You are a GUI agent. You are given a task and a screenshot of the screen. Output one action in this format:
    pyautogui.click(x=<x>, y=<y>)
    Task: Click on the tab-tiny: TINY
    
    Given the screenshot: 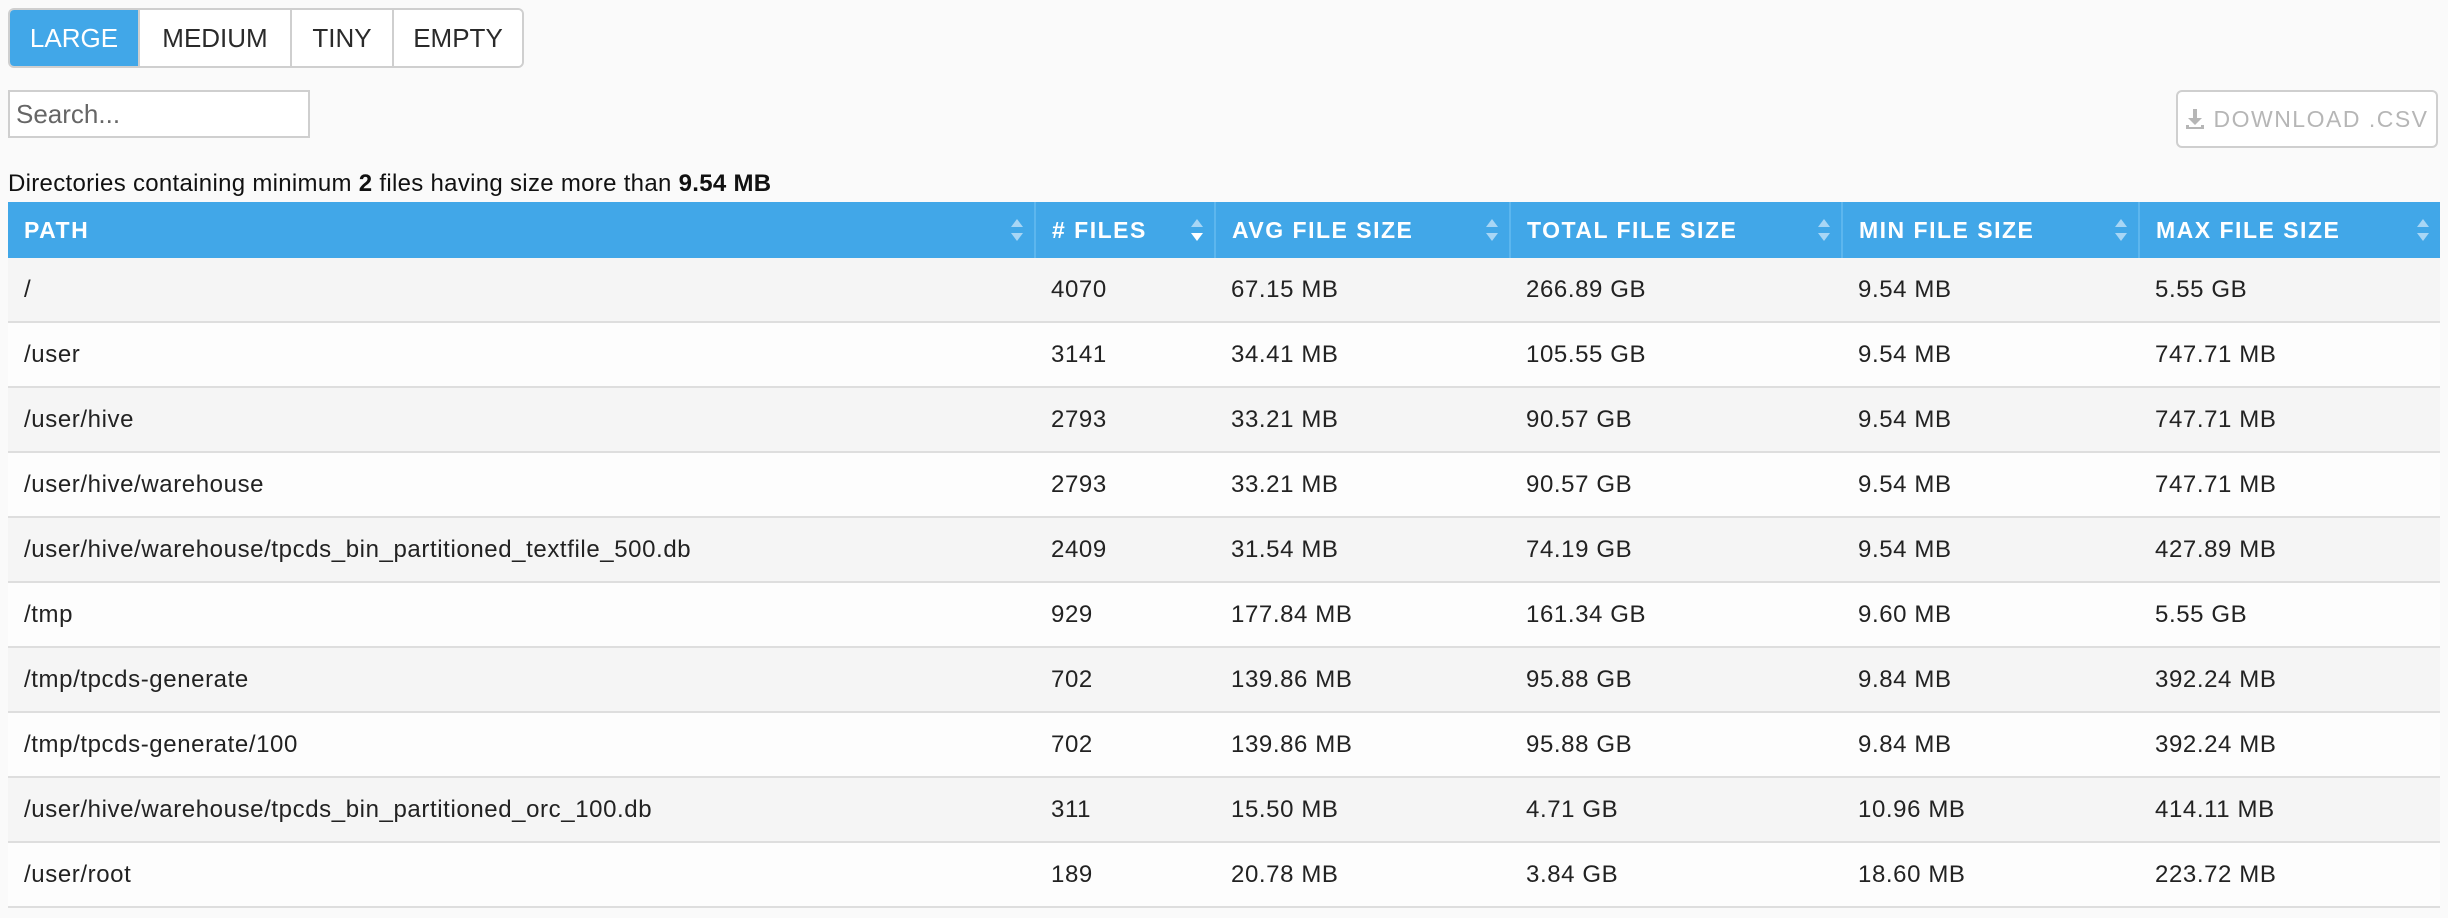 What is the action you would take?
    pyautogui.click(x=343, y=38)
    